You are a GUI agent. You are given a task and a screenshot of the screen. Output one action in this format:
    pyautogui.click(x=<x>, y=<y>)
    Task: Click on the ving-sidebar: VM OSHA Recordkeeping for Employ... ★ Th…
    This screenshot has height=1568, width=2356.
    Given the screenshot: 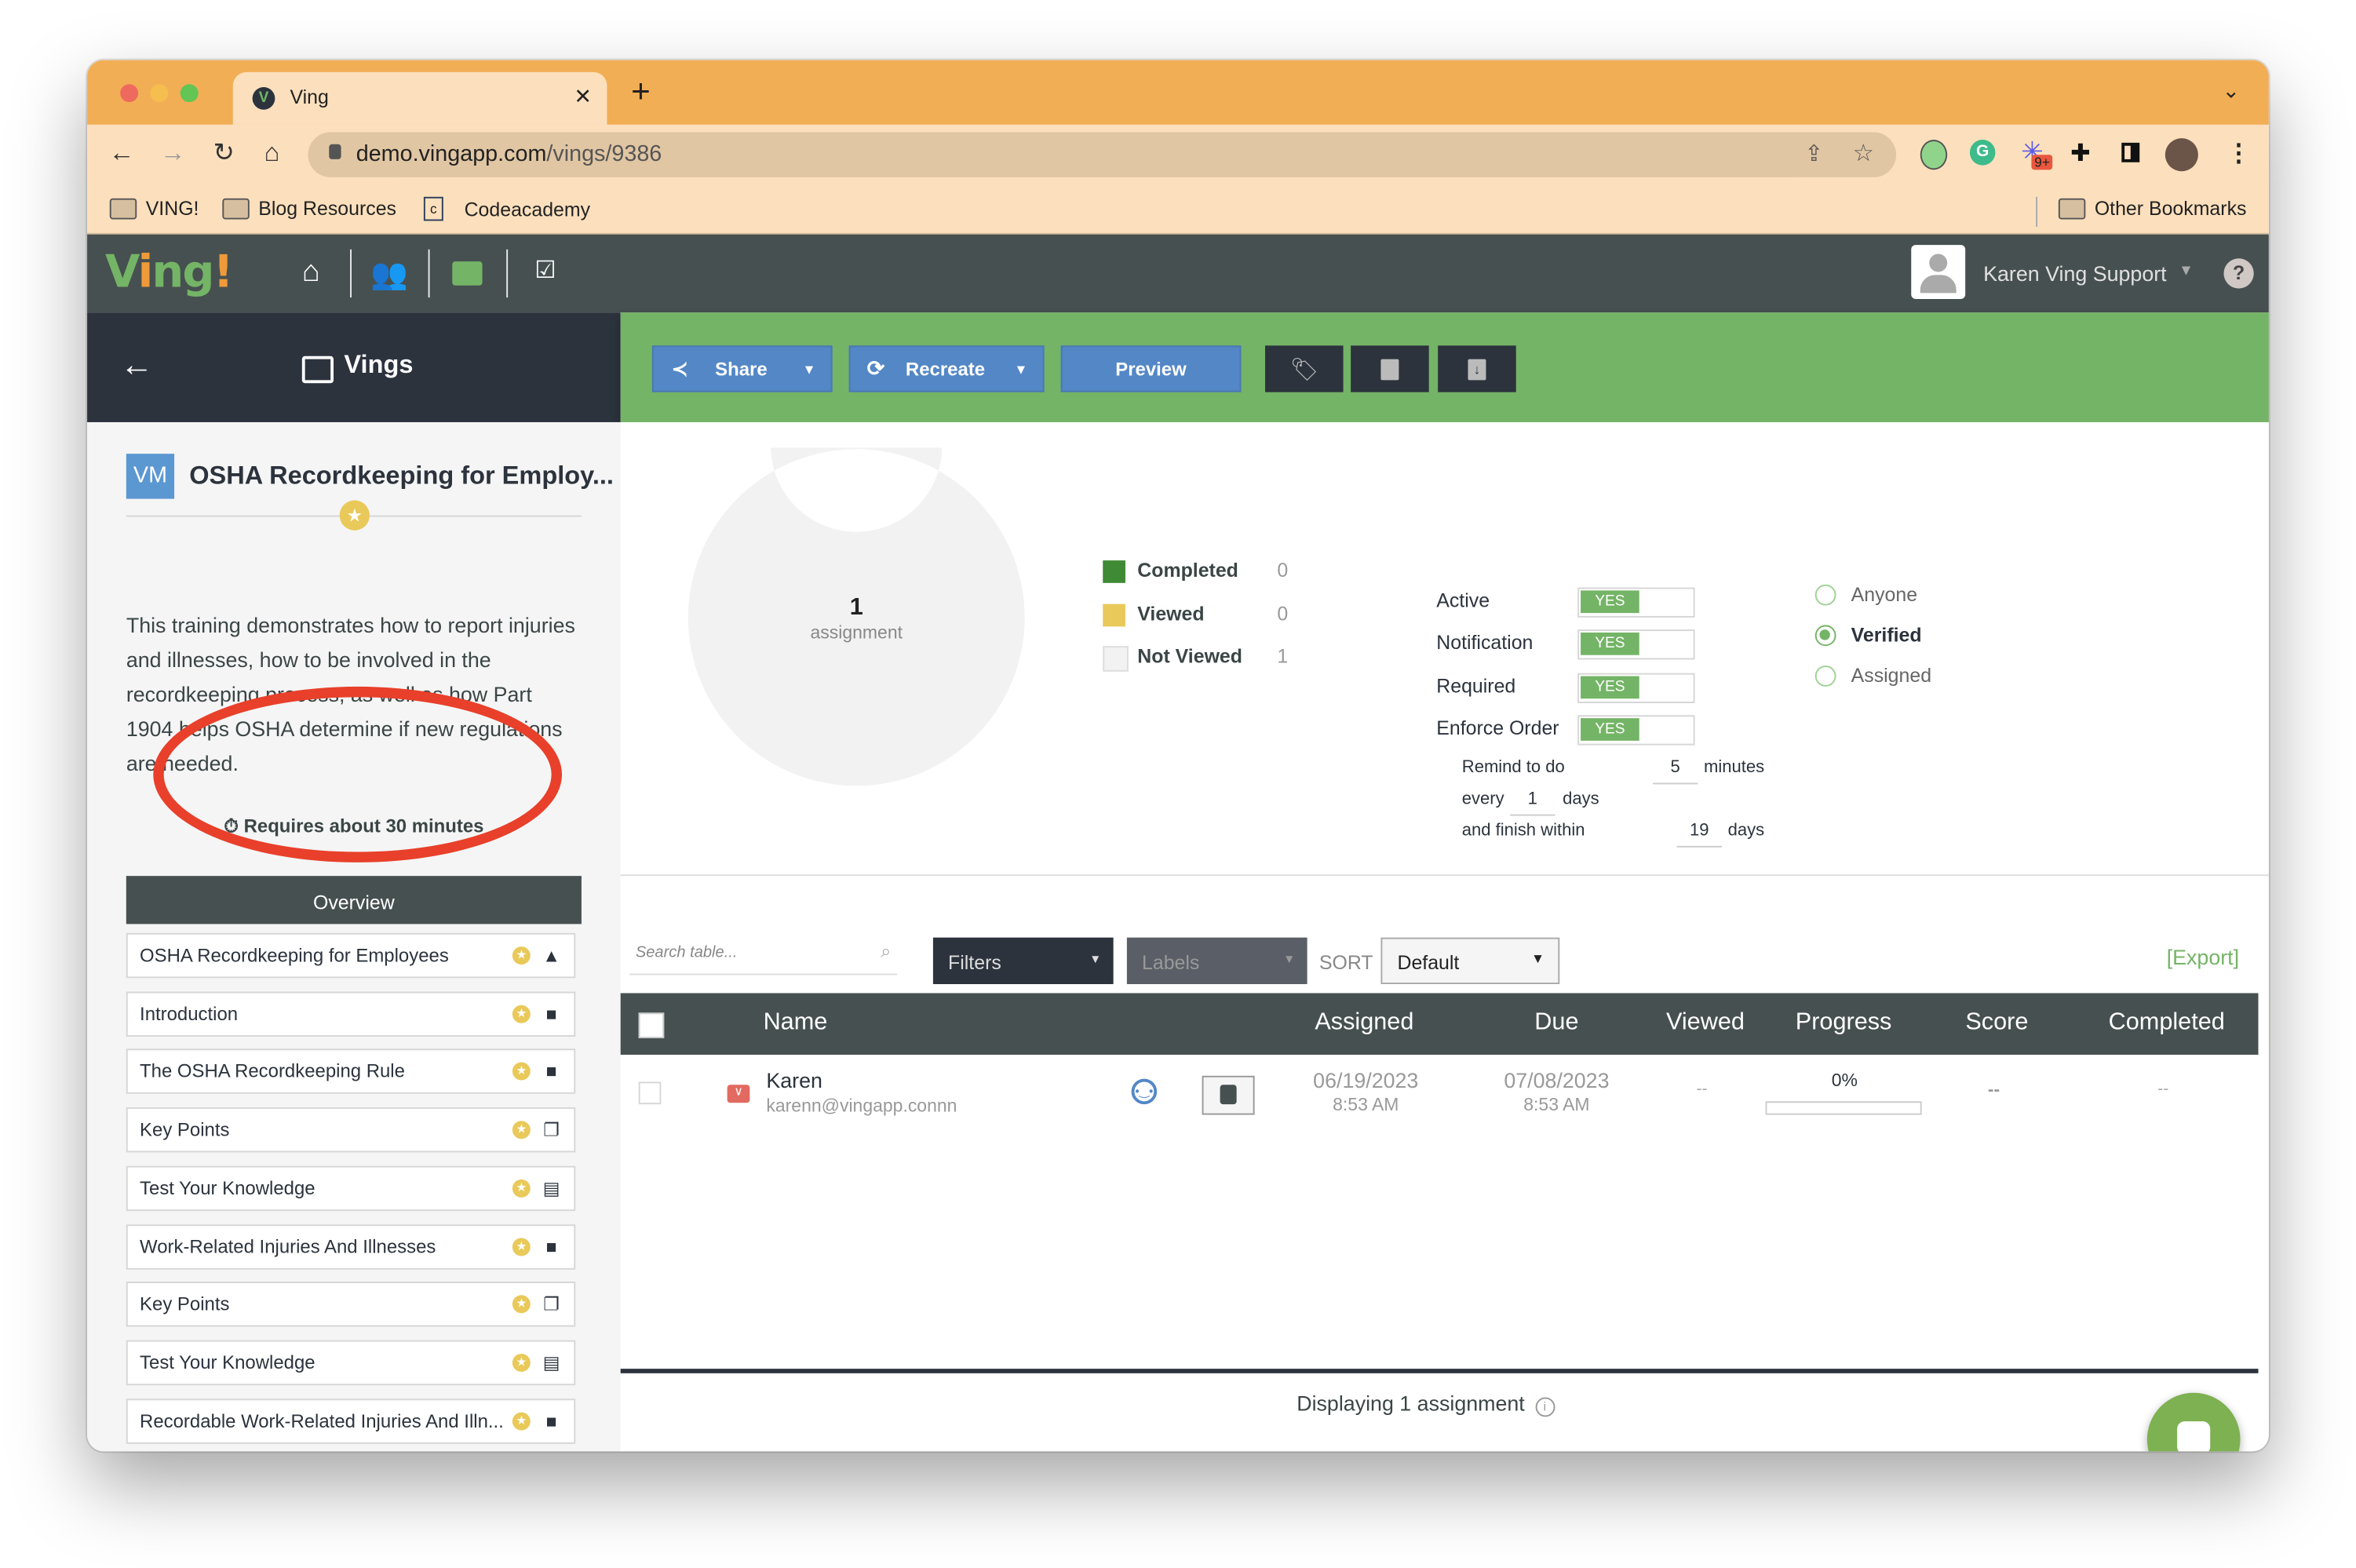 What is the action you would take?
    pyautogui.click(x=354, y=936)
    